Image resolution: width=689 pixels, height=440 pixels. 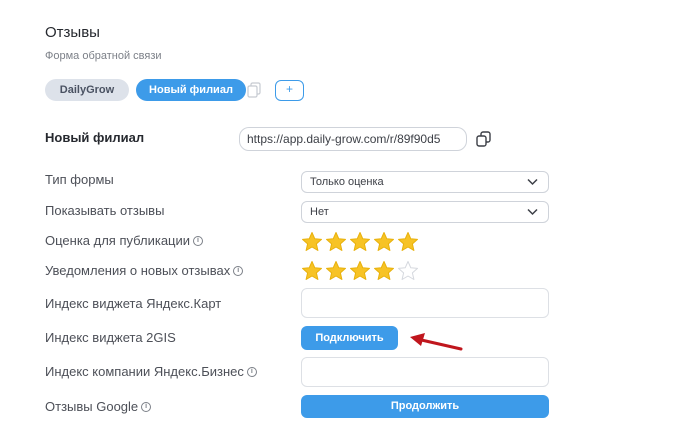 I want to click on notifications-label: Уведомления о новых отзывах i, so click(x=144, y=270).